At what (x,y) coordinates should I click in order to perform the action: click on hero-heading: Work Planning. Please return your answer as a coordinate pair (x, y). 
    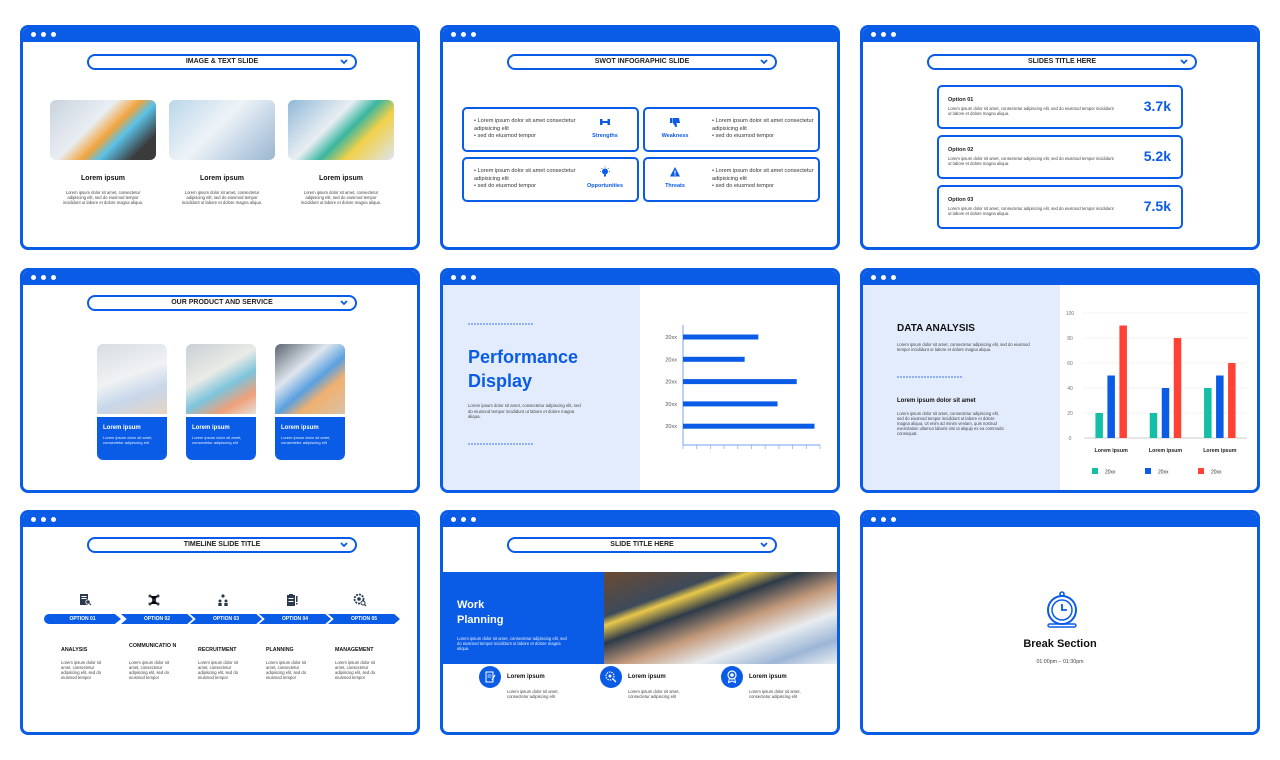
    Looking at the image, I should click on (480, 613).